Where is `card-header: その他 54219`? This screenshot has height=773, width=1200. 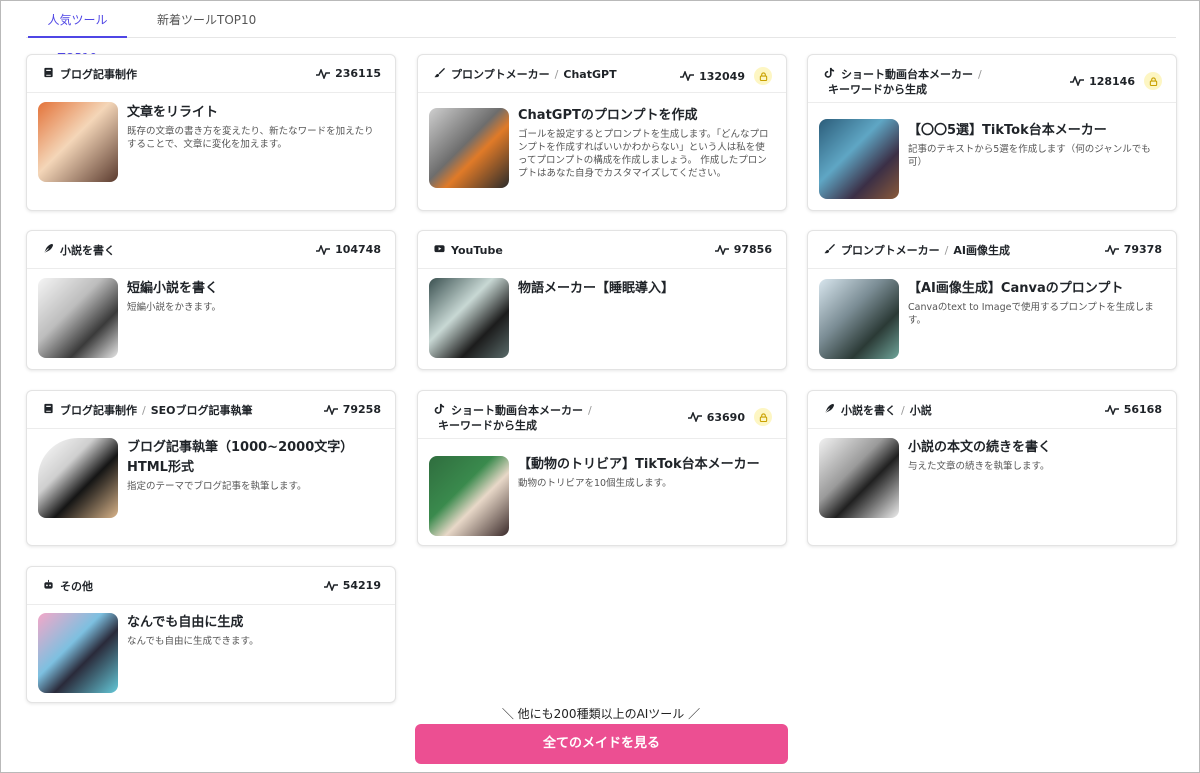 card-header: その他 54219 is located at coordinates (211, 586).